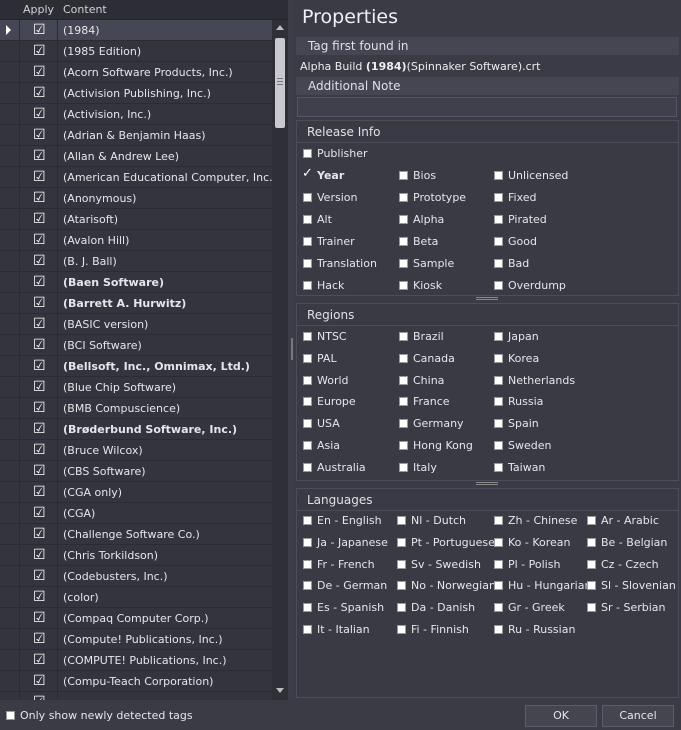 This screenshot has height=730, width=681. I want to click on tag-row: ☑ (Anonymous), so click(136, 198).